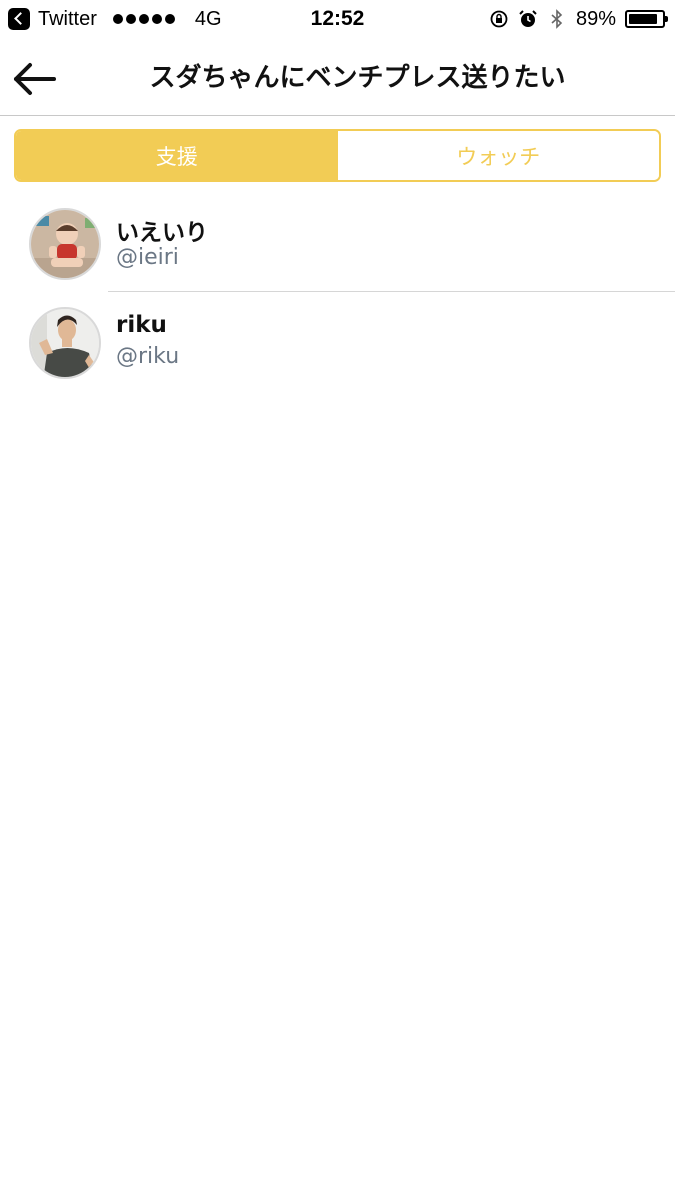 This screenshot has height=1200, width=675. Describe the element at coordinates (148, 356) in the screenshot. I see `user-handle: @riku` at that location.